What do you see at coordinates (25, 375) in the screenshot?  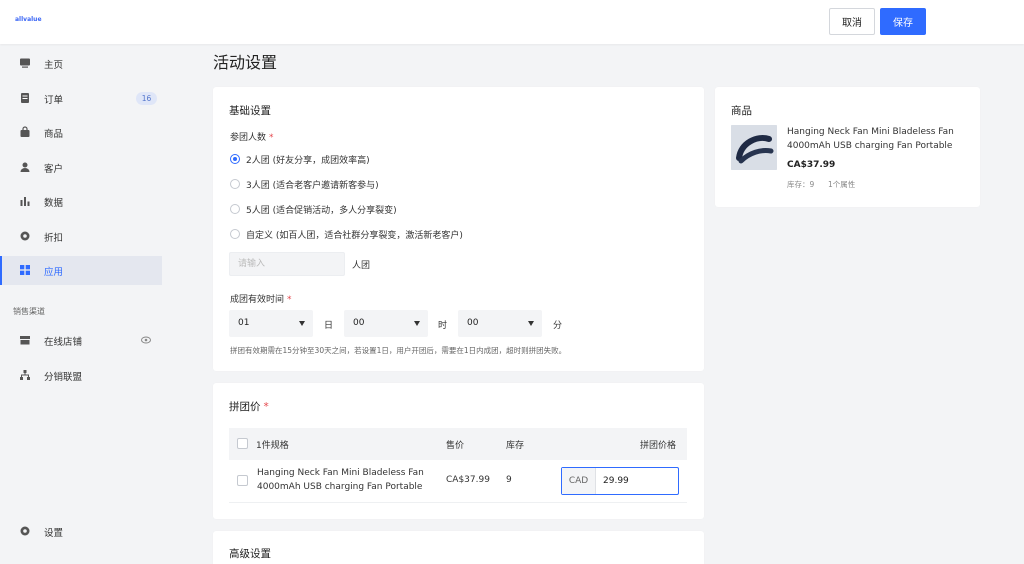 I see `network-icon` at bounding box center [25, 375].